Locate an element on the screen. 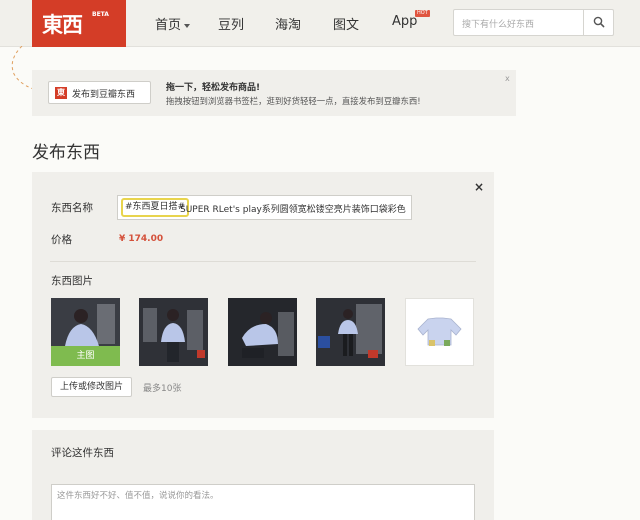 The image size is (640, 520). hot-badge: HOT is located at coordinates (422, 13).